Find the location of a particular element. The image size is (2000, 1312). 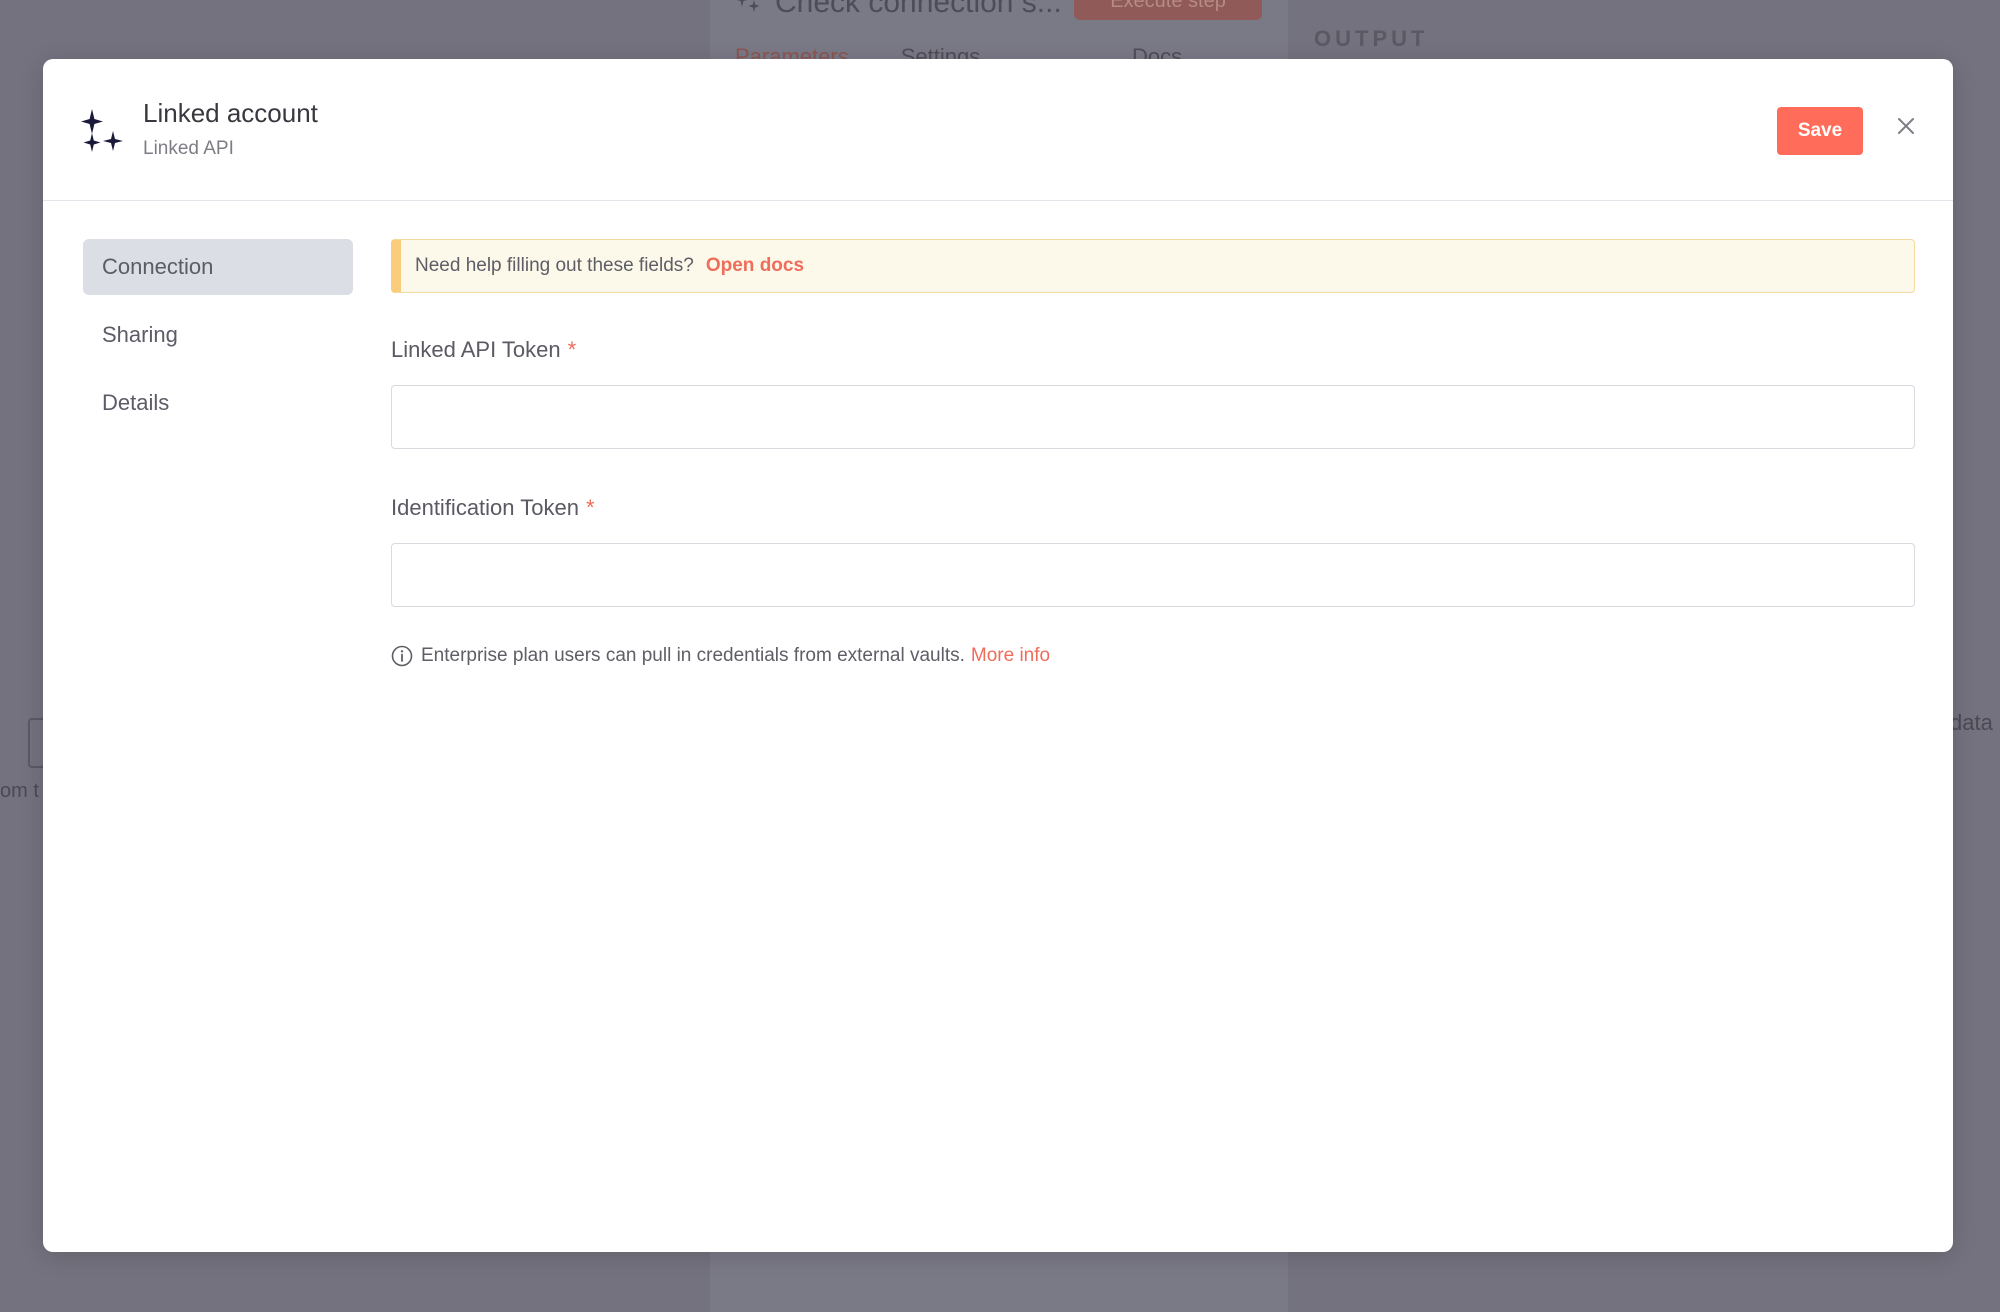

background-left-text: om t is located at coordinates (19, 791).